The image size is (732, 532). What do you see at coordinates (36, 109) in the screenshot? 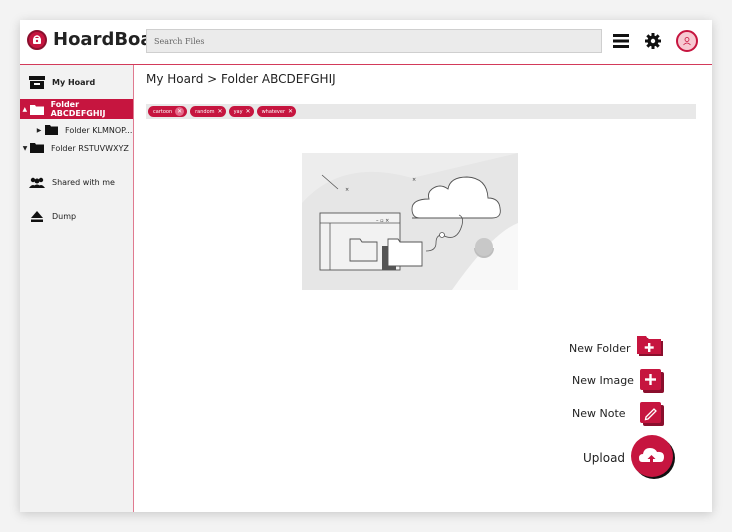
I see `folder-open-icon` at bounding box center [36, 109].